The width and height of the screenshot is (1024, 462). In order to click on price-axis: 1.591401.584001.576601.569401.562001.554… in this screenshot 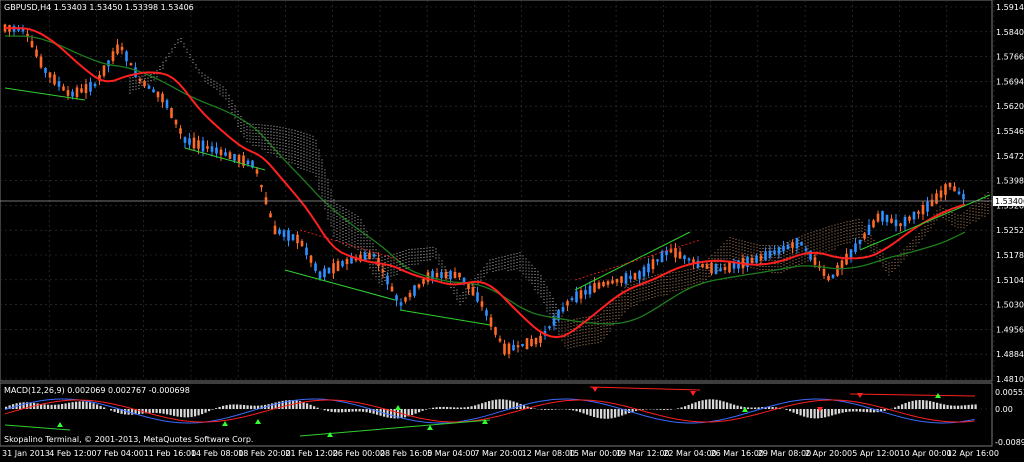, I will do `click(1008, 193)`.